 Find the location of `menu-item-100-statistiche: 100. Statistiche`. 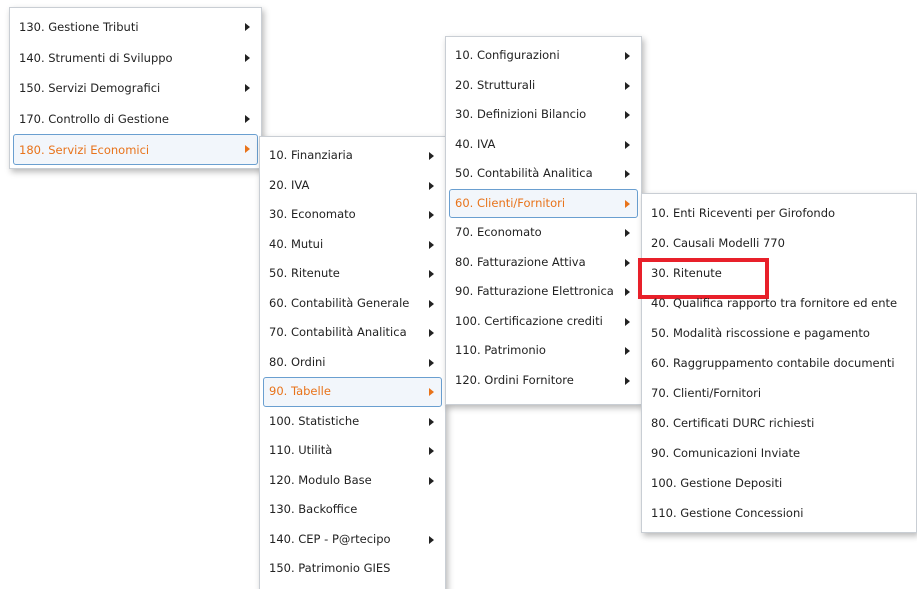

menu-item-100-statistiche: 100. Statistiche is located at coordinates (352, 422).